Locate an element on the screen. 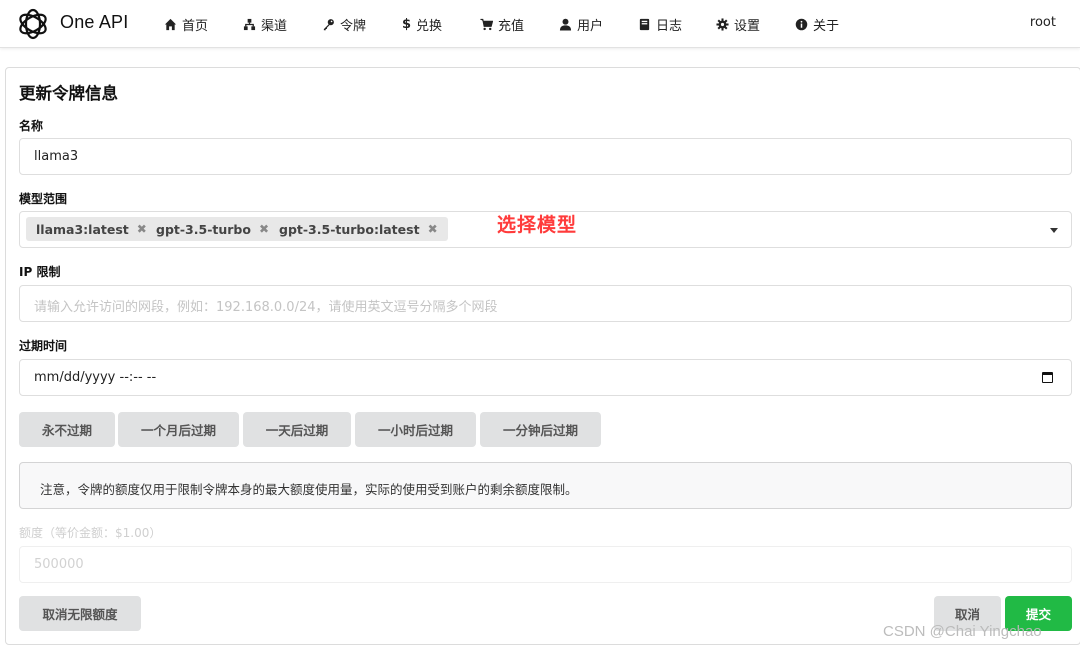 The width and height of the screenshot is (1080, 652). nav-label: 用户 is located at coordinates (590, 26).